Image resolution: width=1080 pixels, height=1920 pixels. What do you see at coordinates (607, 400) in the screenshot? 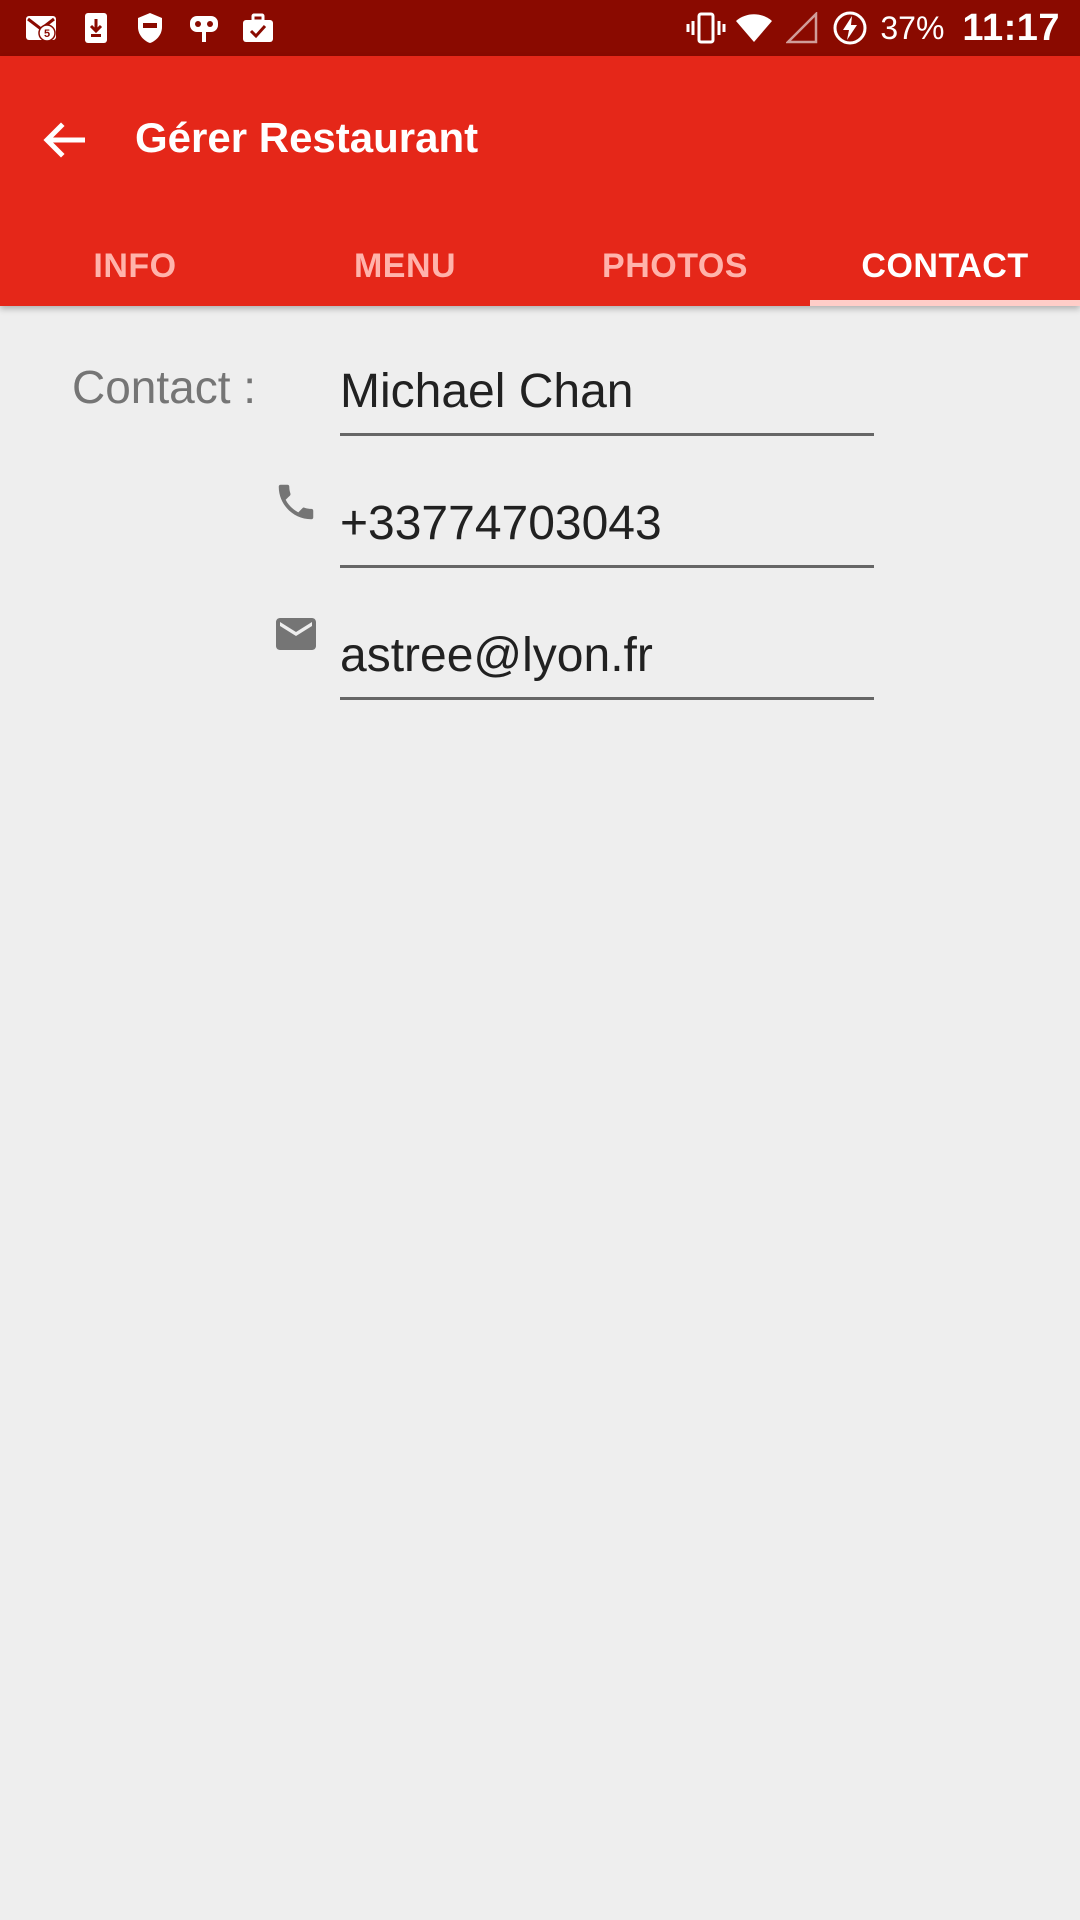
I see `contact-name-field` at bounding box center [607, 400].